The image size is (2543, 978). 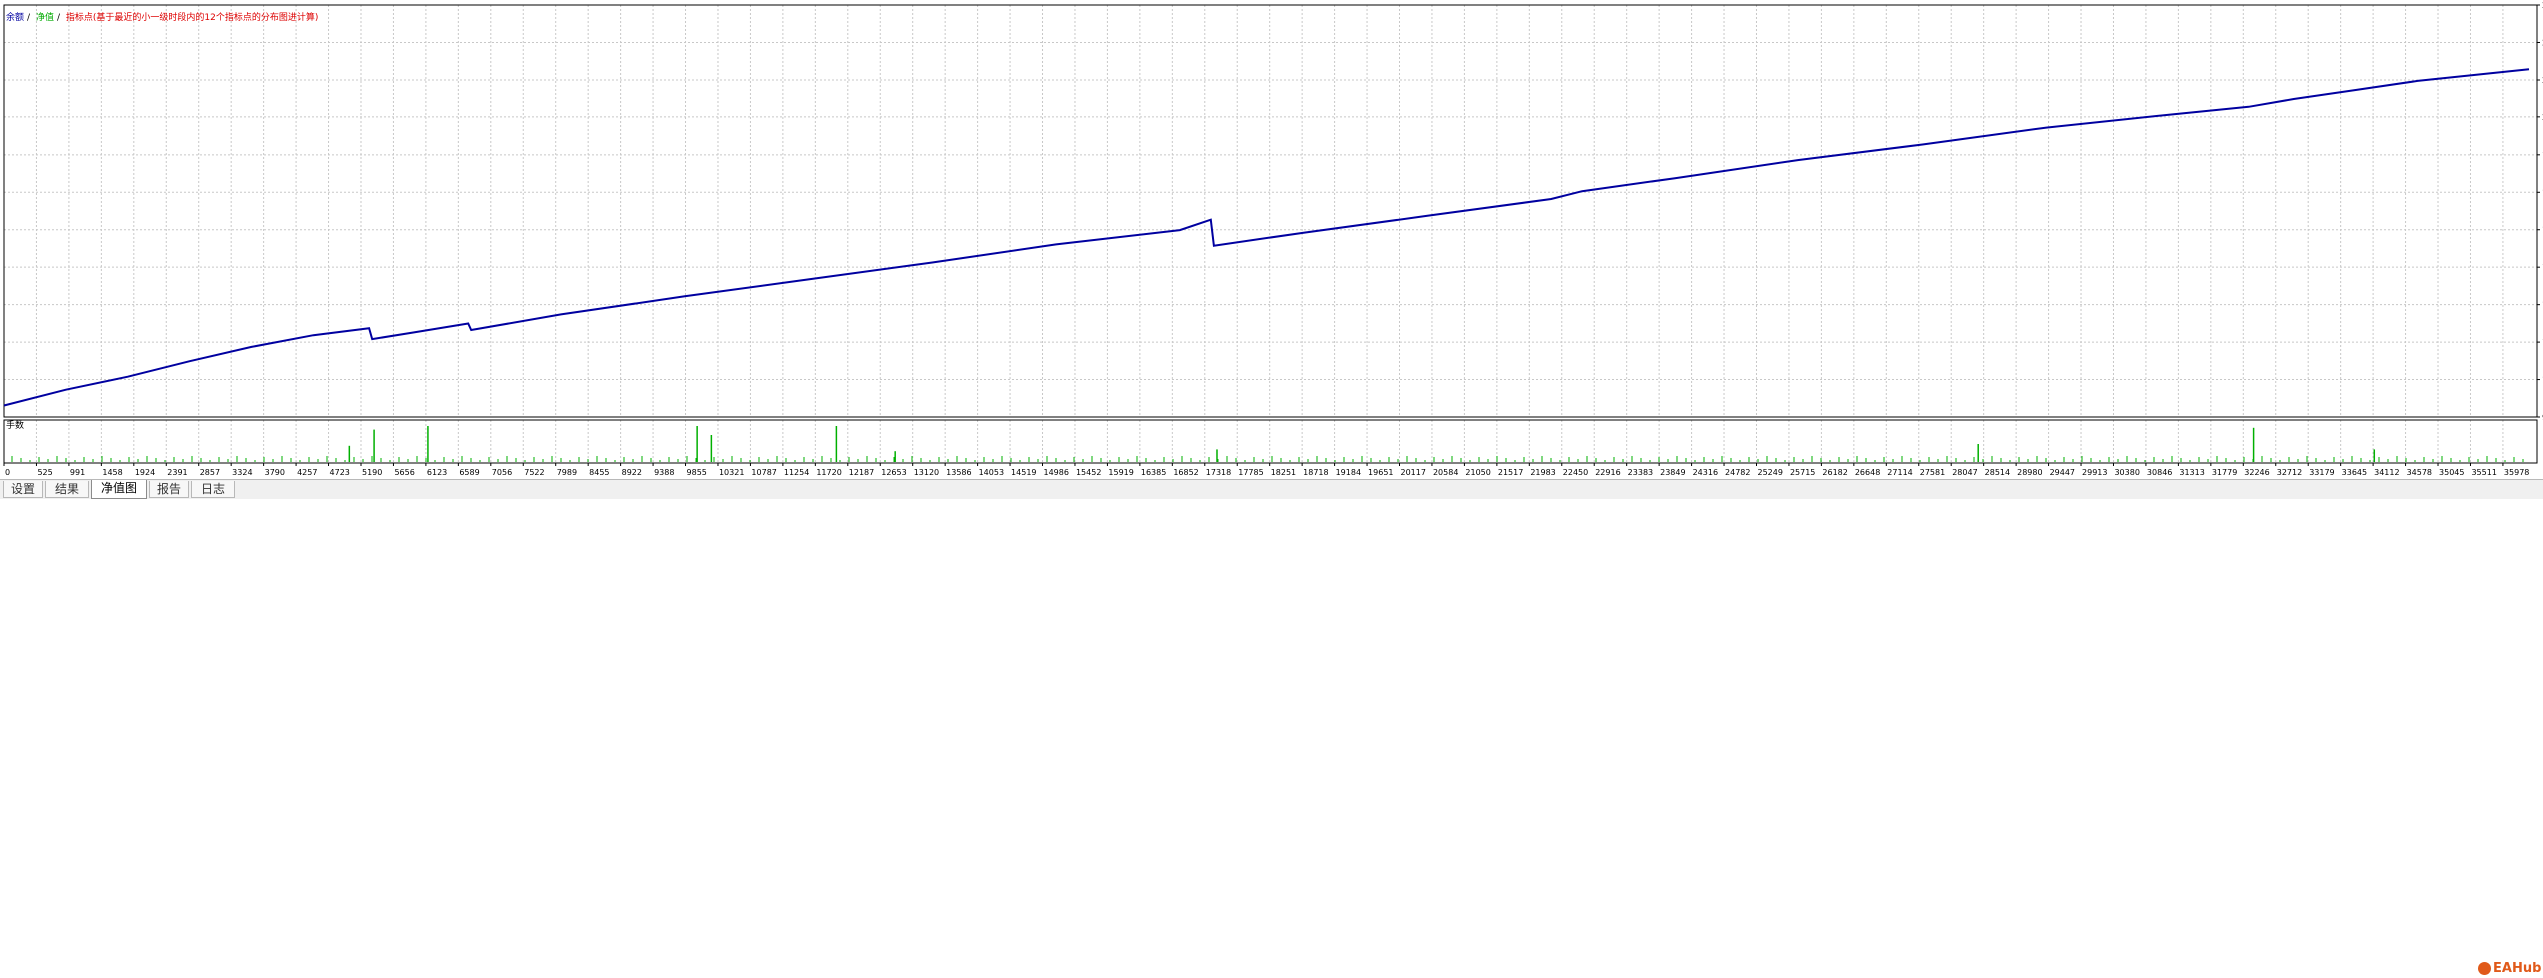 I want to click on x-tick-label: 22450, so click(x=1575, y=472).